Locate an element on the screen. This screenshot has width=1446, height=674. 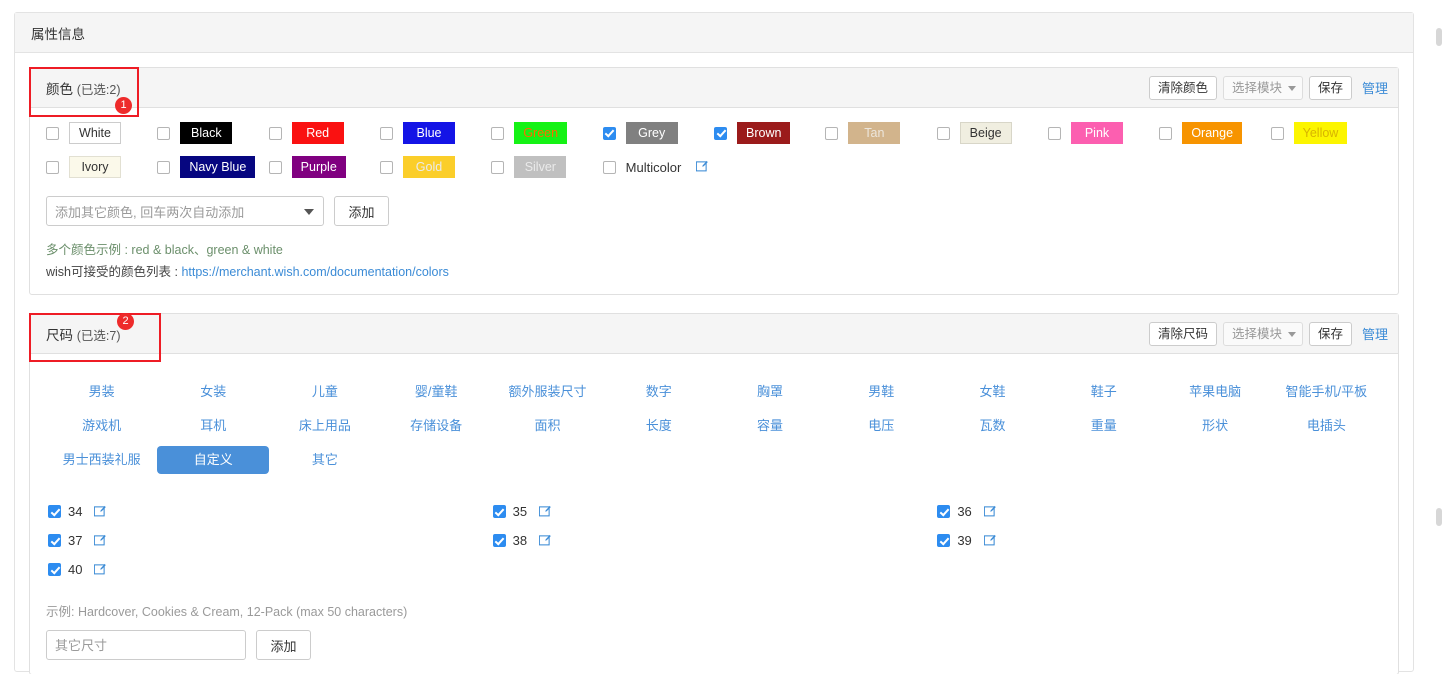
color-option: Black is located at coordinates (212, 133).